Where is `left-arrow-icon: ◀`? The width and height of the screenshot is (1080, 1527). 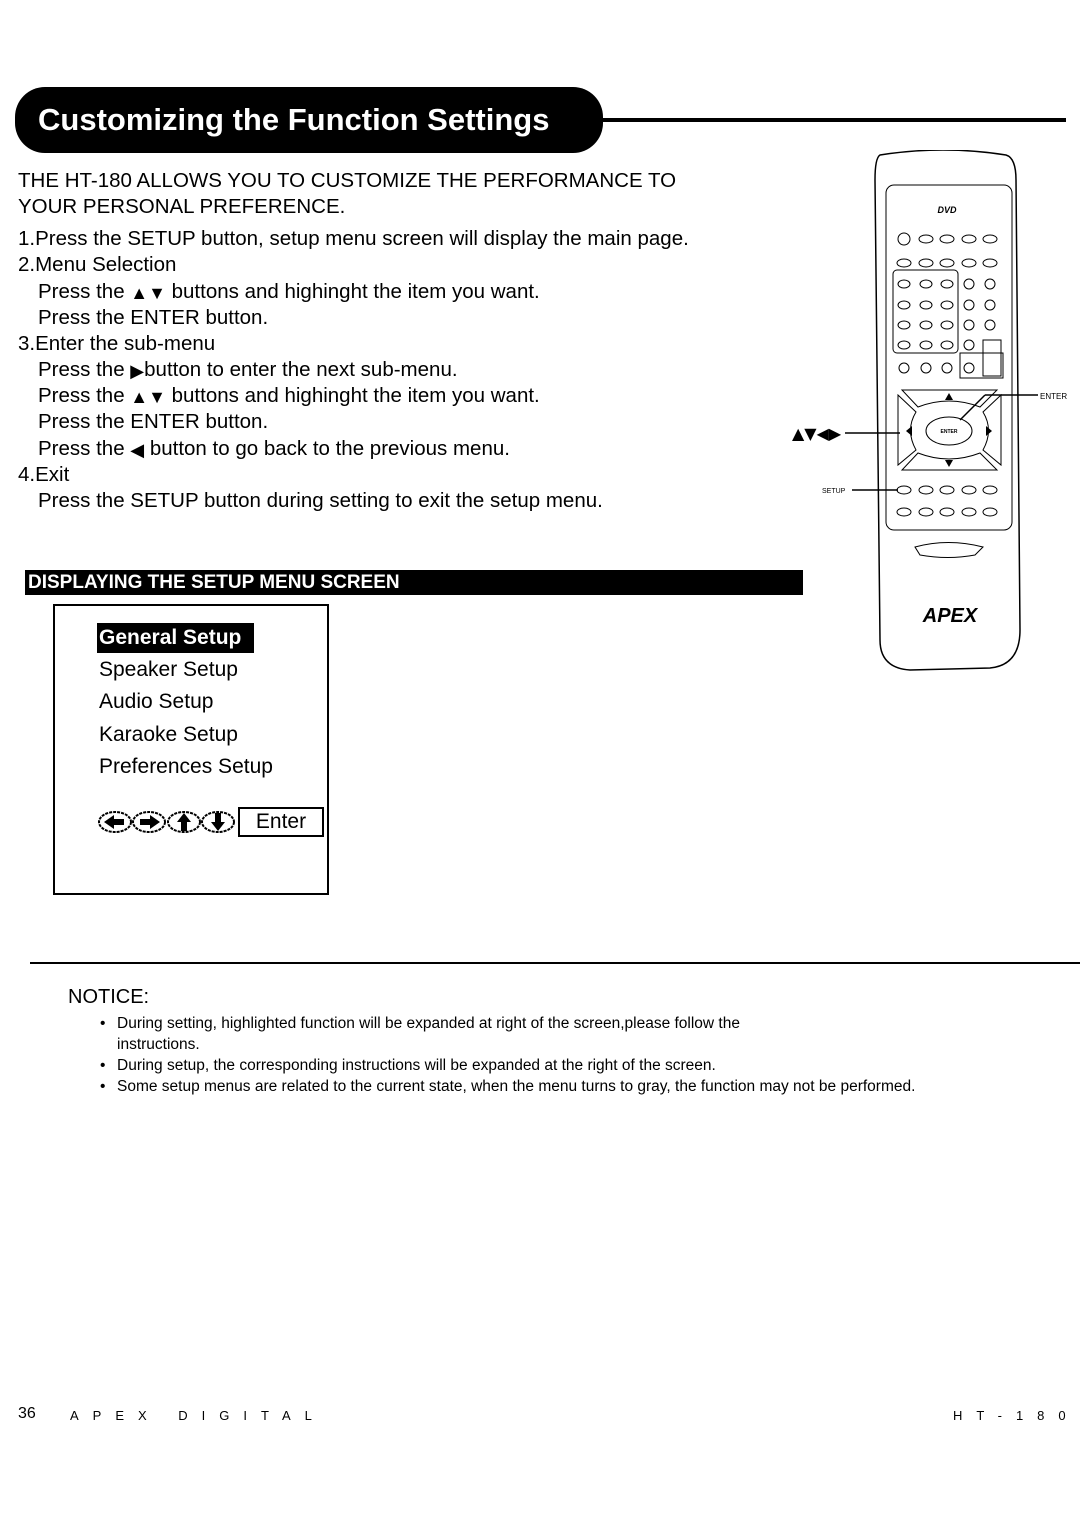 left-arrow-icon: ◀ is located at coordinates (137, 450).